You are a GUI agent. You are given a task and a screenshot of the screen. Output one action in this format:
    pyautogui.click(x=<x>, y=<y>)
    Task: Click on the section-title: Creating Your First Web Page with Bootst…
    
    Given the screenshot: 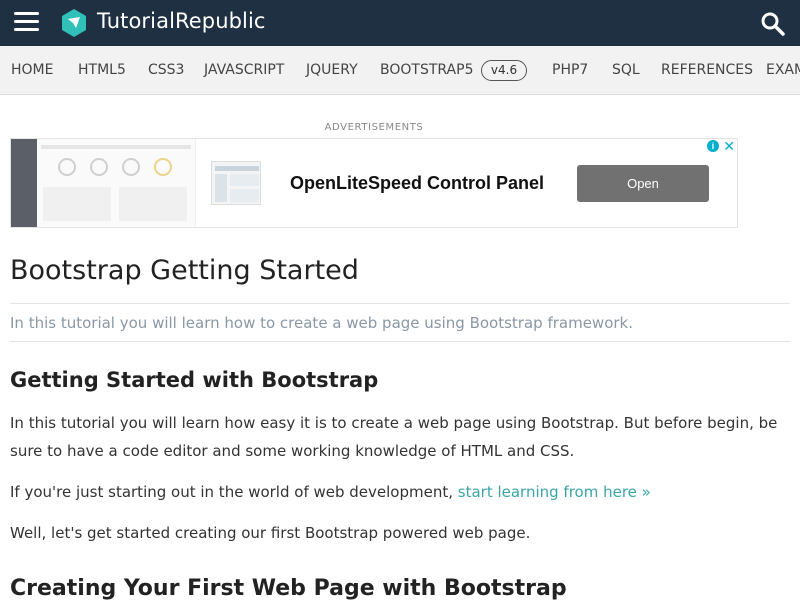 What is the action you would take?
    pyautogui.click(x=288, y=588)
    